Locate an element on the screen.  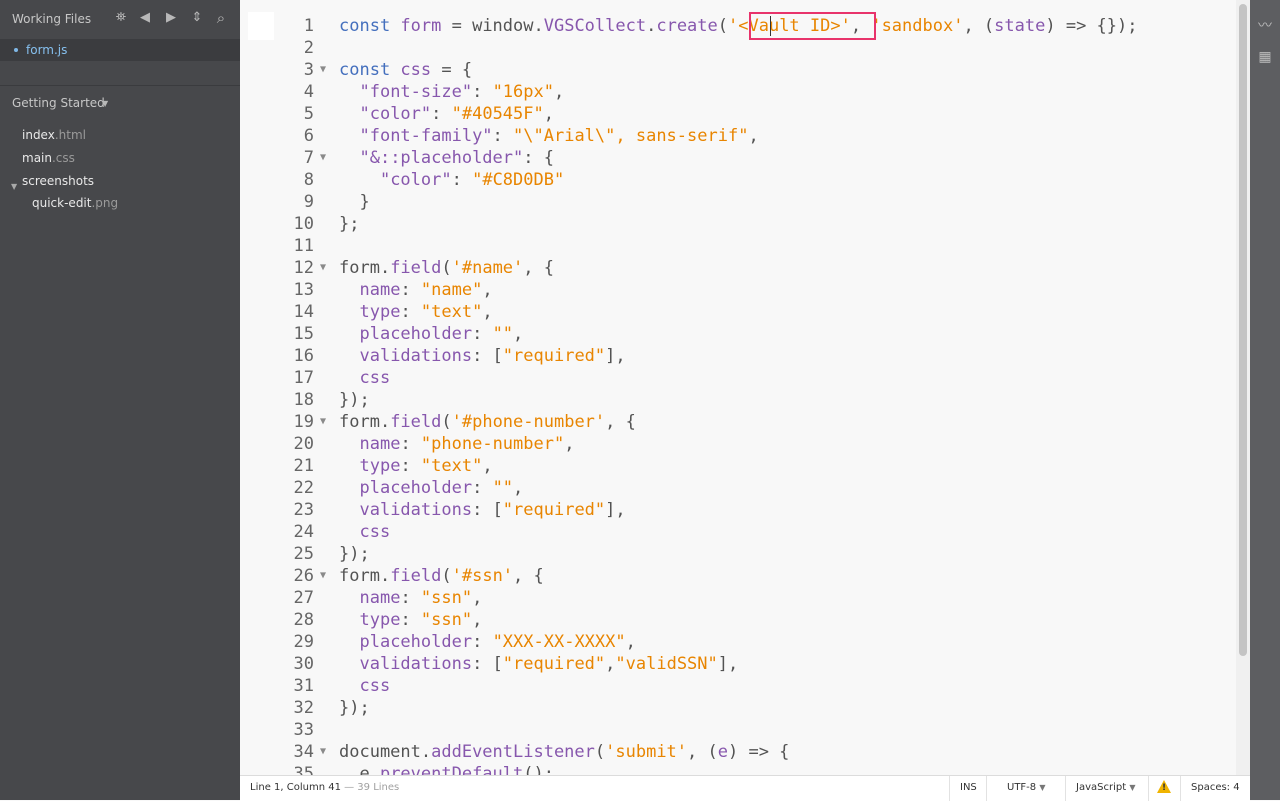
code-line: 31 css is located at coordinates (738, 686).